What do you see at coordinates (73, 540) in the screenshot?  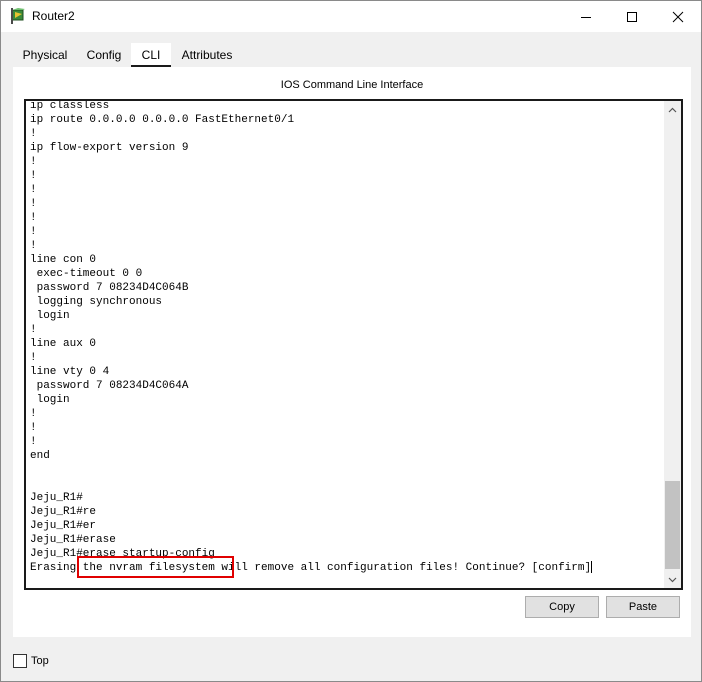 I see `terminal-line: Jeju_R1#erase` at bounding box center [73, 540].